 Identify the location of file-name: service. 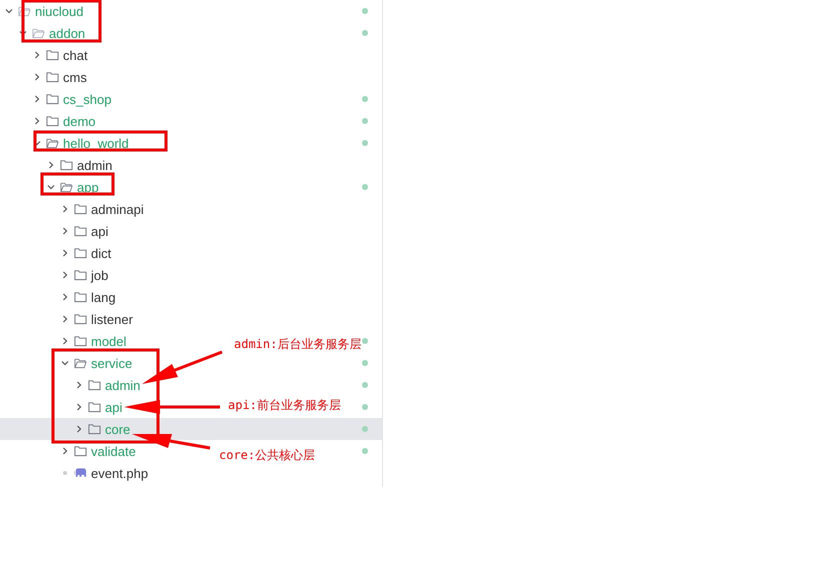
(111, 363).